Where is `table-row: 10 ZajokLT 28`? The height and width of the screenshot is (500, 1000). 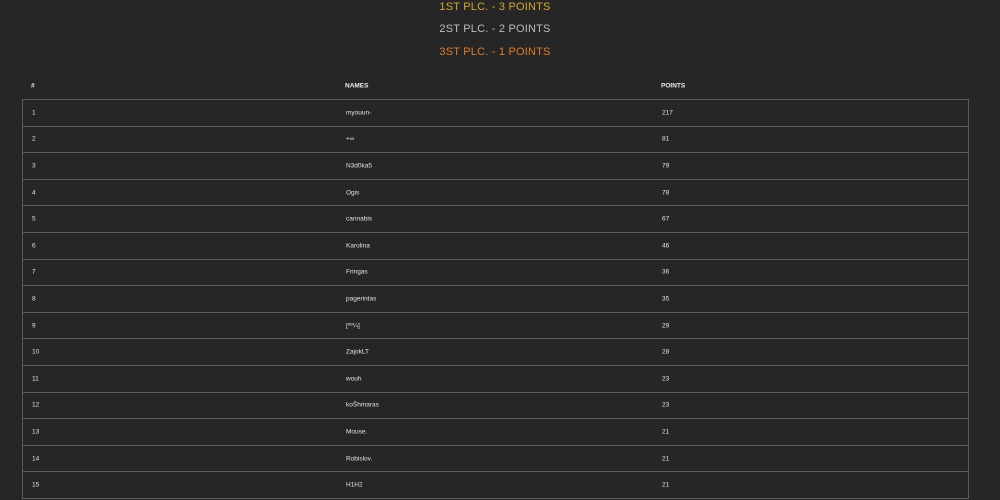
table-row: 10 ZajokLT 28 is located at coordinates (495, 352).